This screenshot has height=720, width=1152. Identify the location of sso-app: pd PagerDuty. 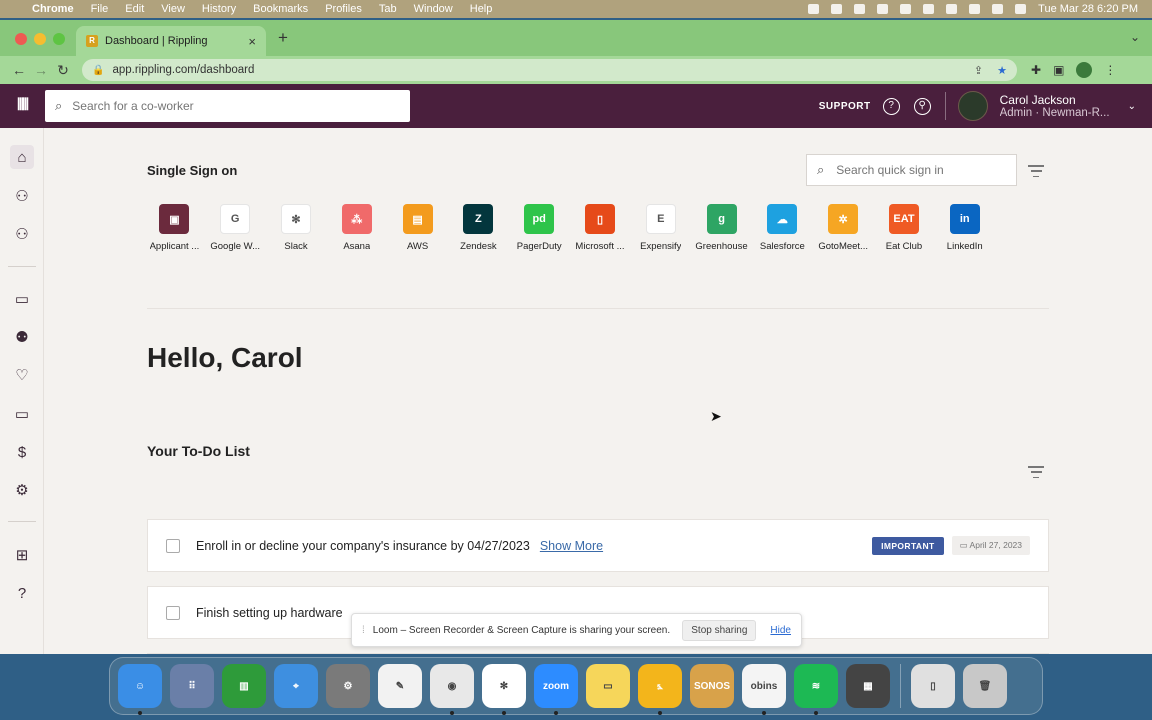
(539, 228).